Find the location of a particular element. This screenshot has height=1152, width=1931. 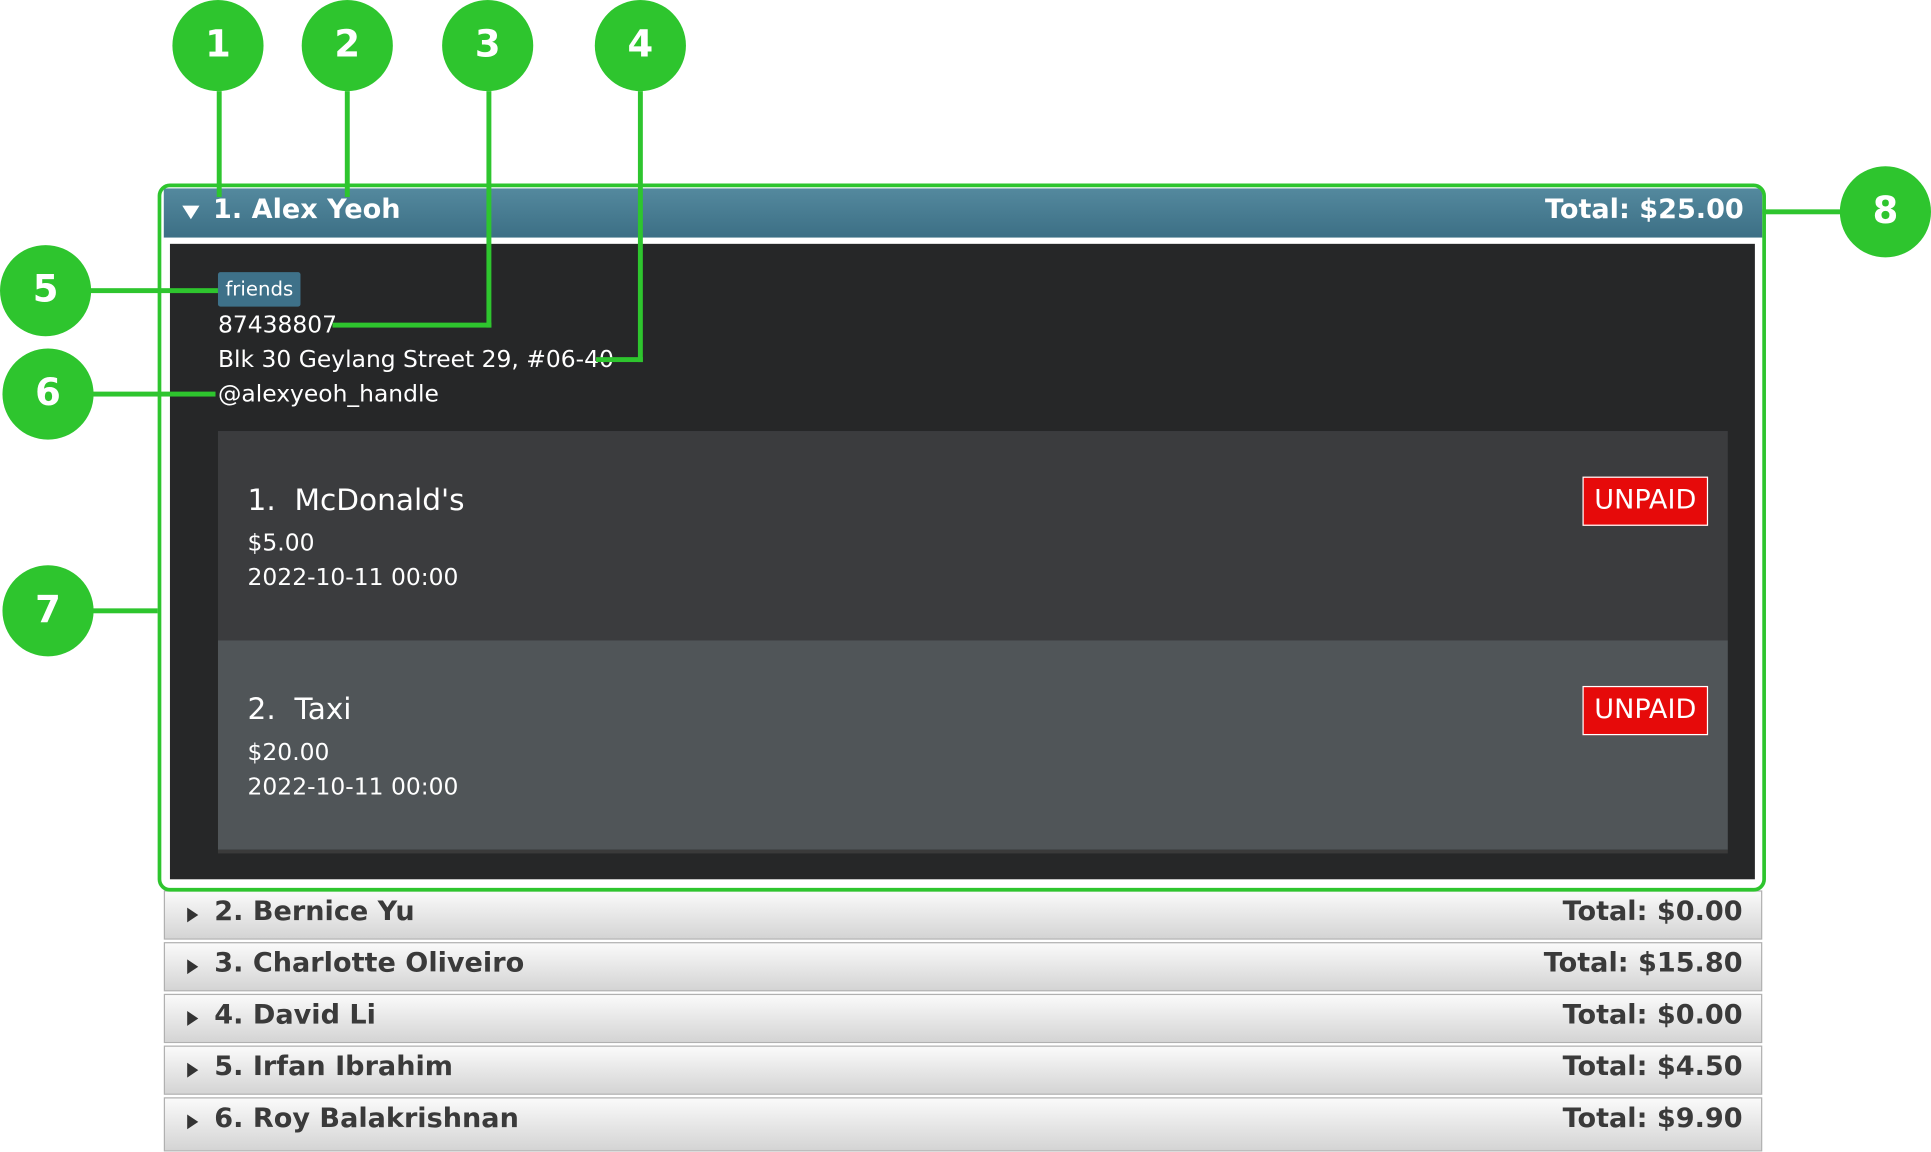

callout-5: 5 is located at coordinates (46, 291).